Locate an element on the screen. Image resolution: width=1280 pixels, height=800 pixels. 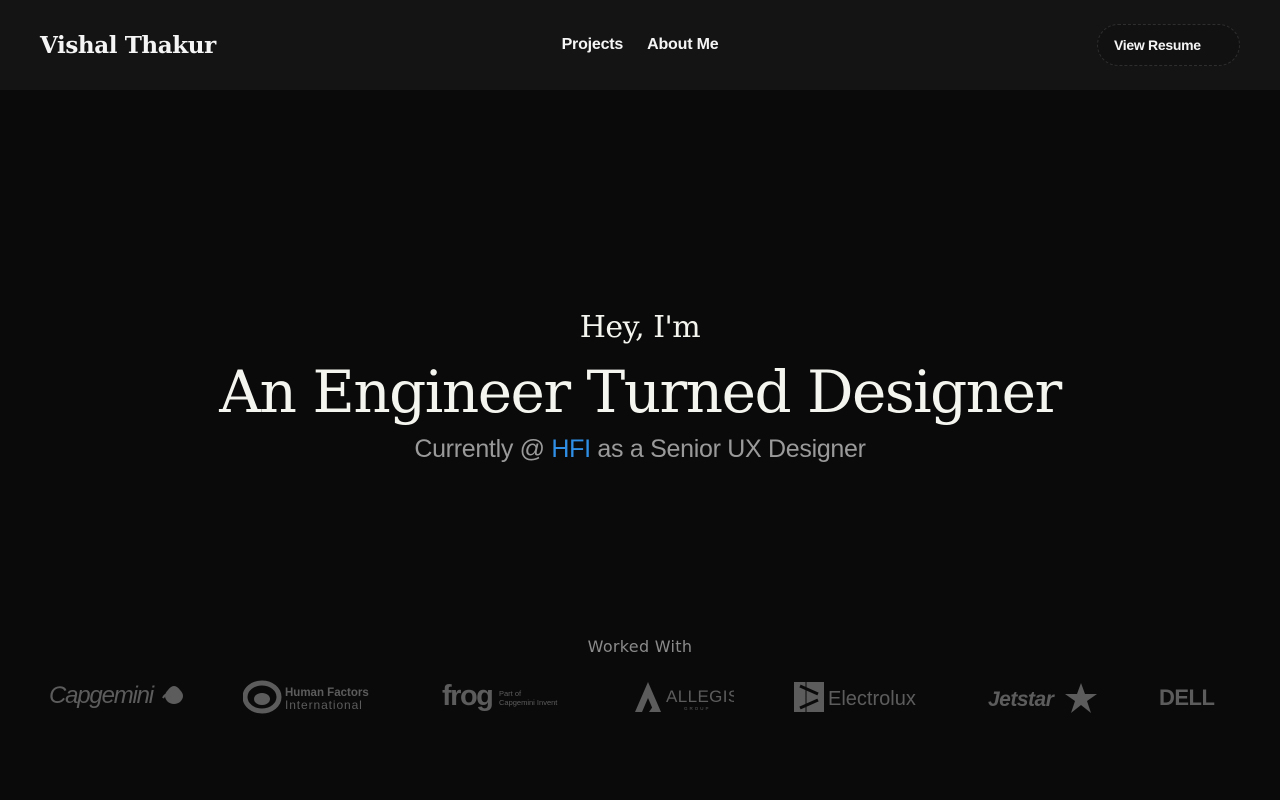
human-factors-international-logo: Human Factors International is located at coordinates (308, 698).